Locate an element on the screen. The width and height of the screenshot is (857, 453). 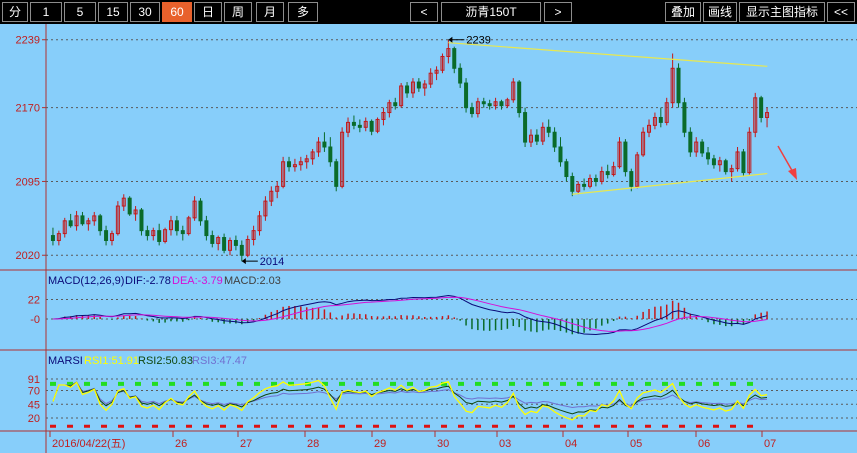
draw-line-button: 画线 is located at coordinates (720, 12).